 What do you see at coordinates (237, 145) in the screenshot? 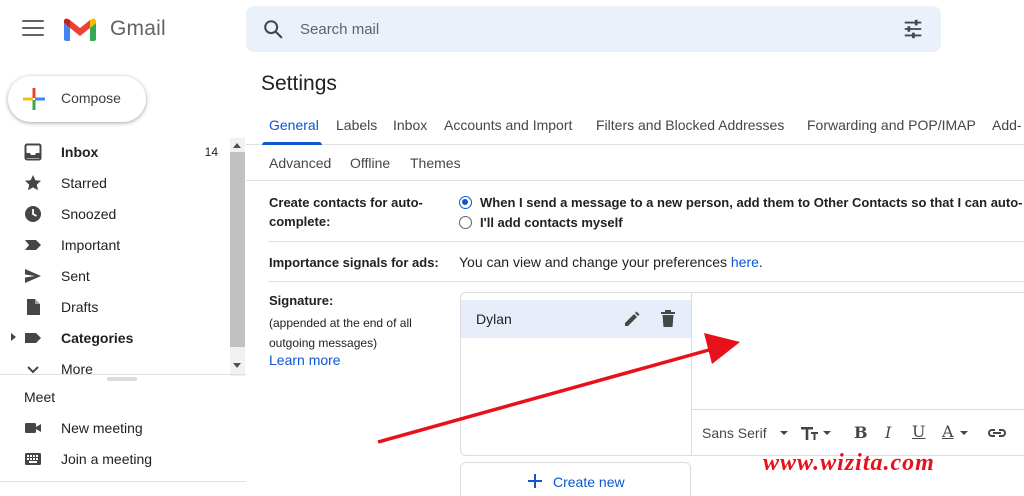
I see `scroll-up-arrow-icon` at bounding box center [237, 145].